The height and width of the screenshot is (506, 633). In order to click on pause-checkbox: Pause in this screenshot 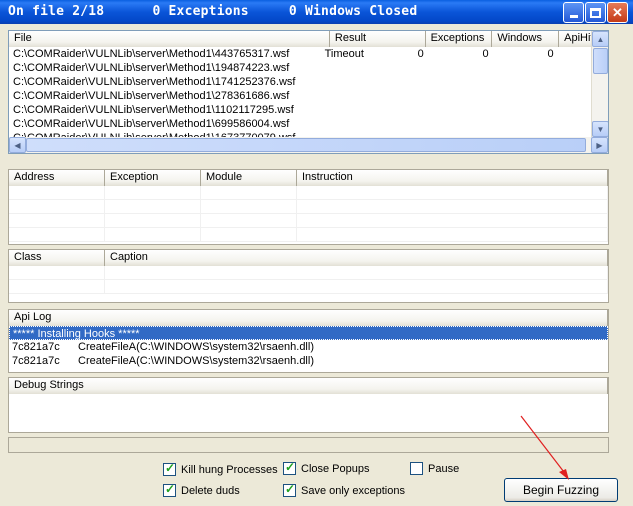, I will do `click(434, 468)`.